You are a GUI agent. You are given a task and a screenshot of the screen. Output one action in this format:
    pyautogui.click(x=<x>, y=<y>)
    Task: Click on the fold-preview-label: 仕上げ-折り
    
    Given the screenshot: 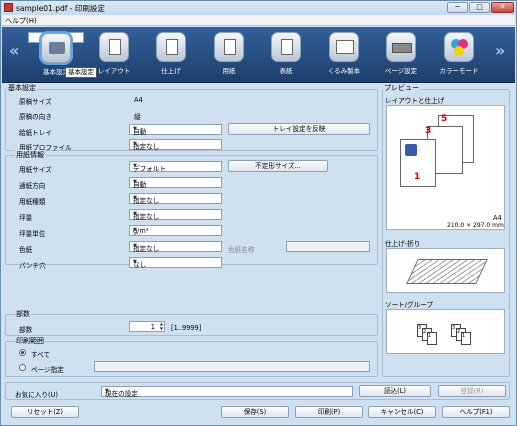 What is the action you would take?
    pyautogui.click(x=403, y=244)
    